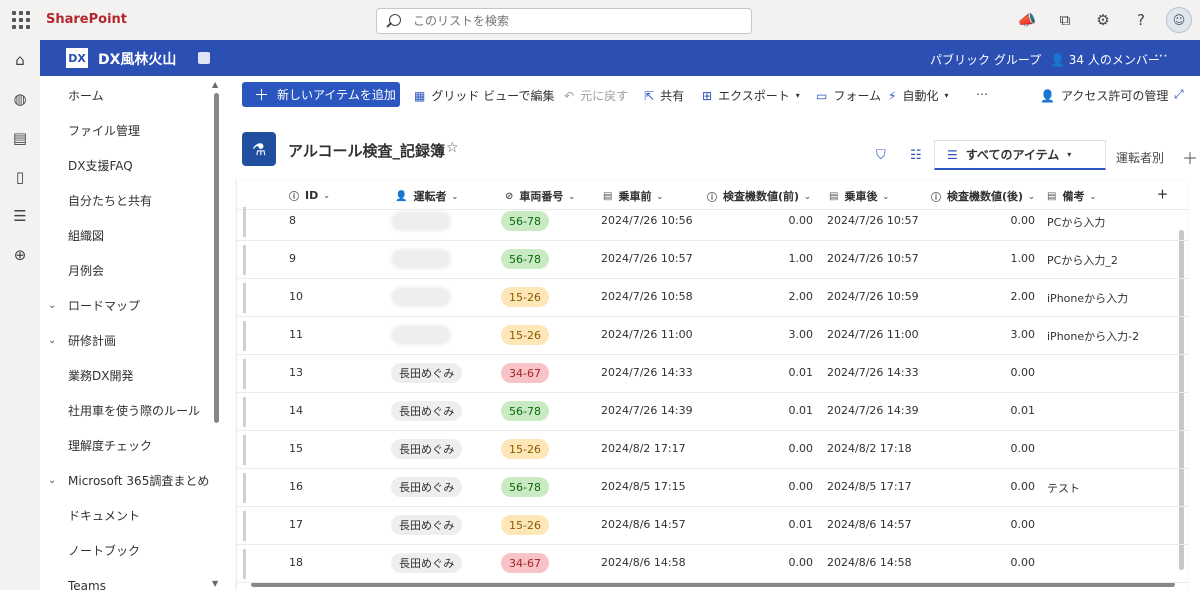 The height and width of the screenshot is (590, 1200). Describe the element at coordinates (204, 58) in the screenshot. I see `teams-icon` at that location.